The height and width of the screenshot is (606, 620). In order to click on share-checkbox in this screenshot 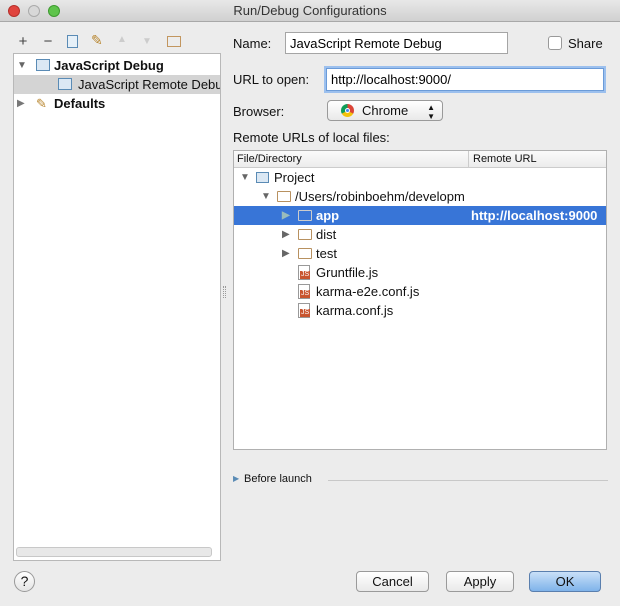, I will do `click(555, 43)`.